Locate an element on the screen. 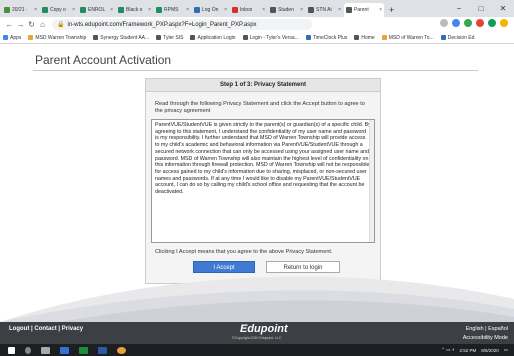 The width and height of the screenshot is (514, 356). browser-tab: 20/21 · × is located at coordinates (20, 10).